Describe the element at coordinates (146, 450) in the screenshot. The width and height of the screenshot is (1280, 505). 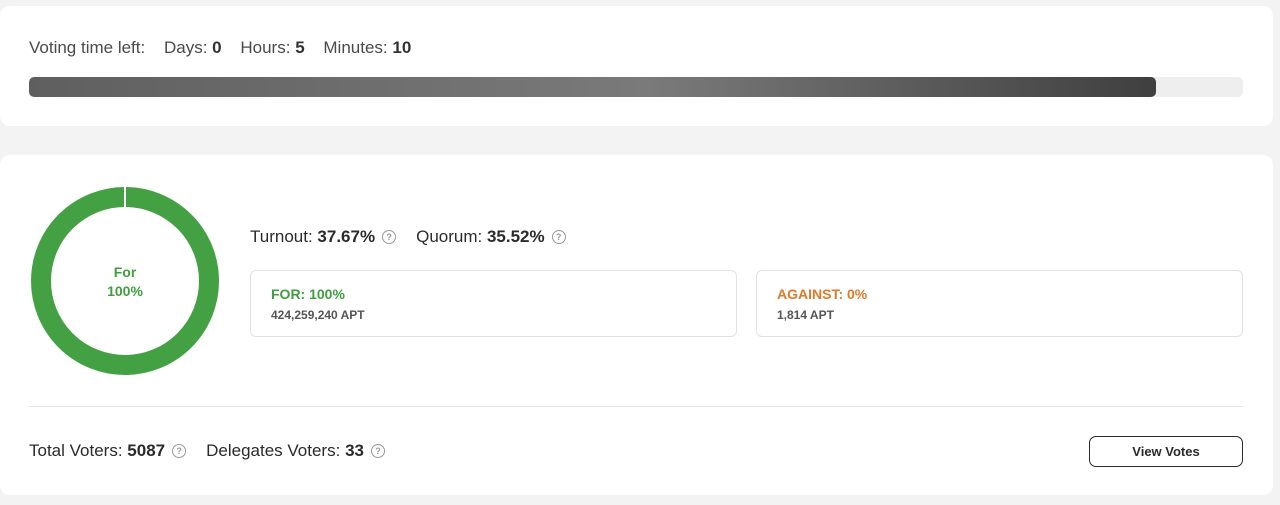
I see `total-voters-value: 5087` at that location.